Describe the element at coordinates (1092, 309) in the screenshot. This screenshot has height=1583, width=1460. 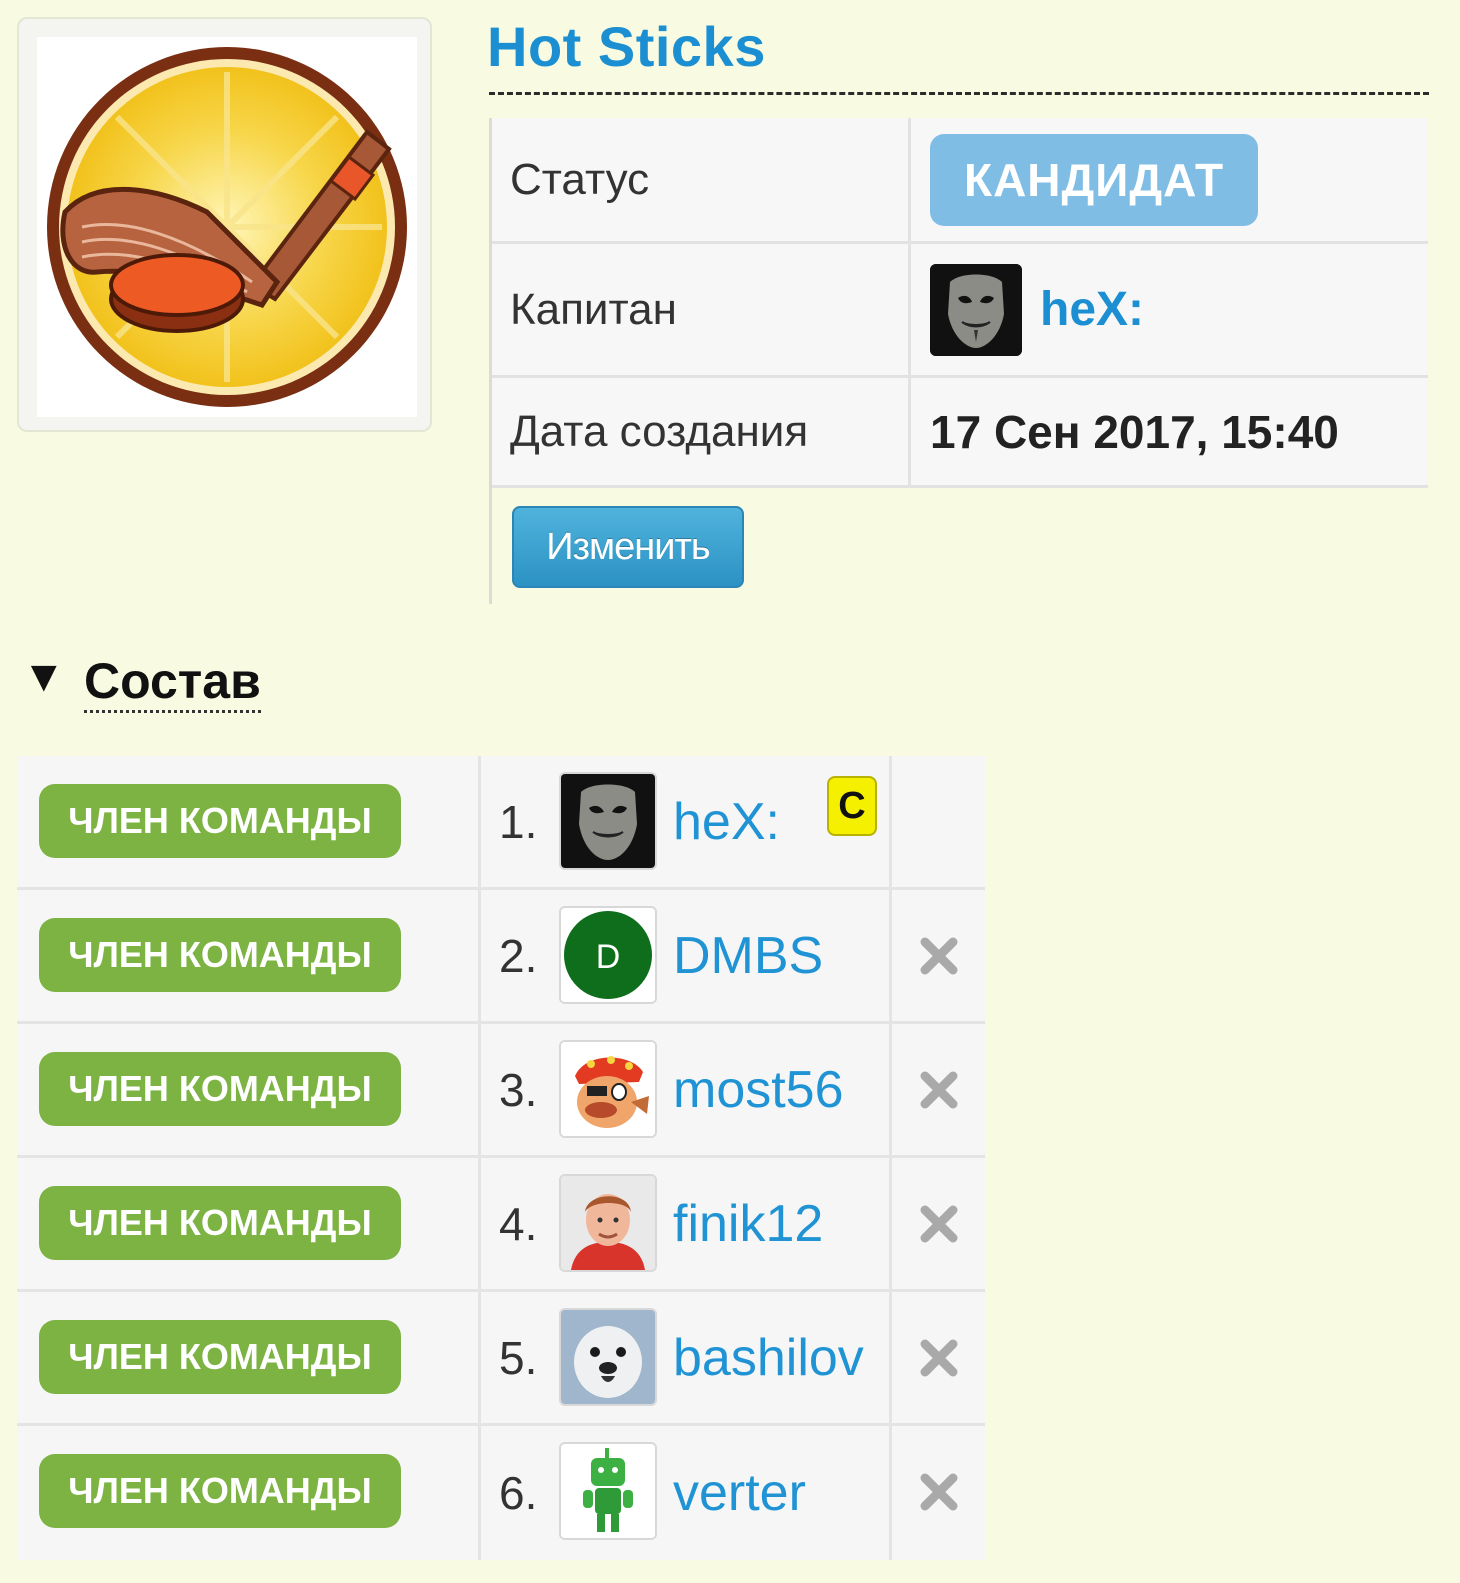
I see `captain-name-link: heX:` at that location.